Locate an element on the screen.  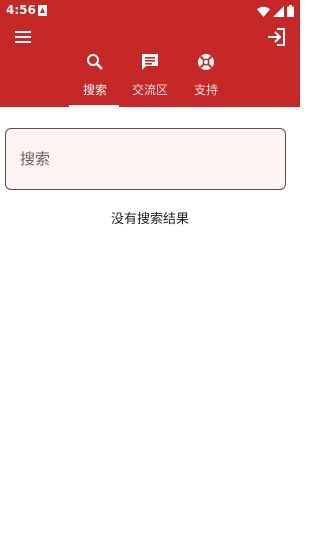
tab-forum: 交流区 is located at coordinates (150, 78).